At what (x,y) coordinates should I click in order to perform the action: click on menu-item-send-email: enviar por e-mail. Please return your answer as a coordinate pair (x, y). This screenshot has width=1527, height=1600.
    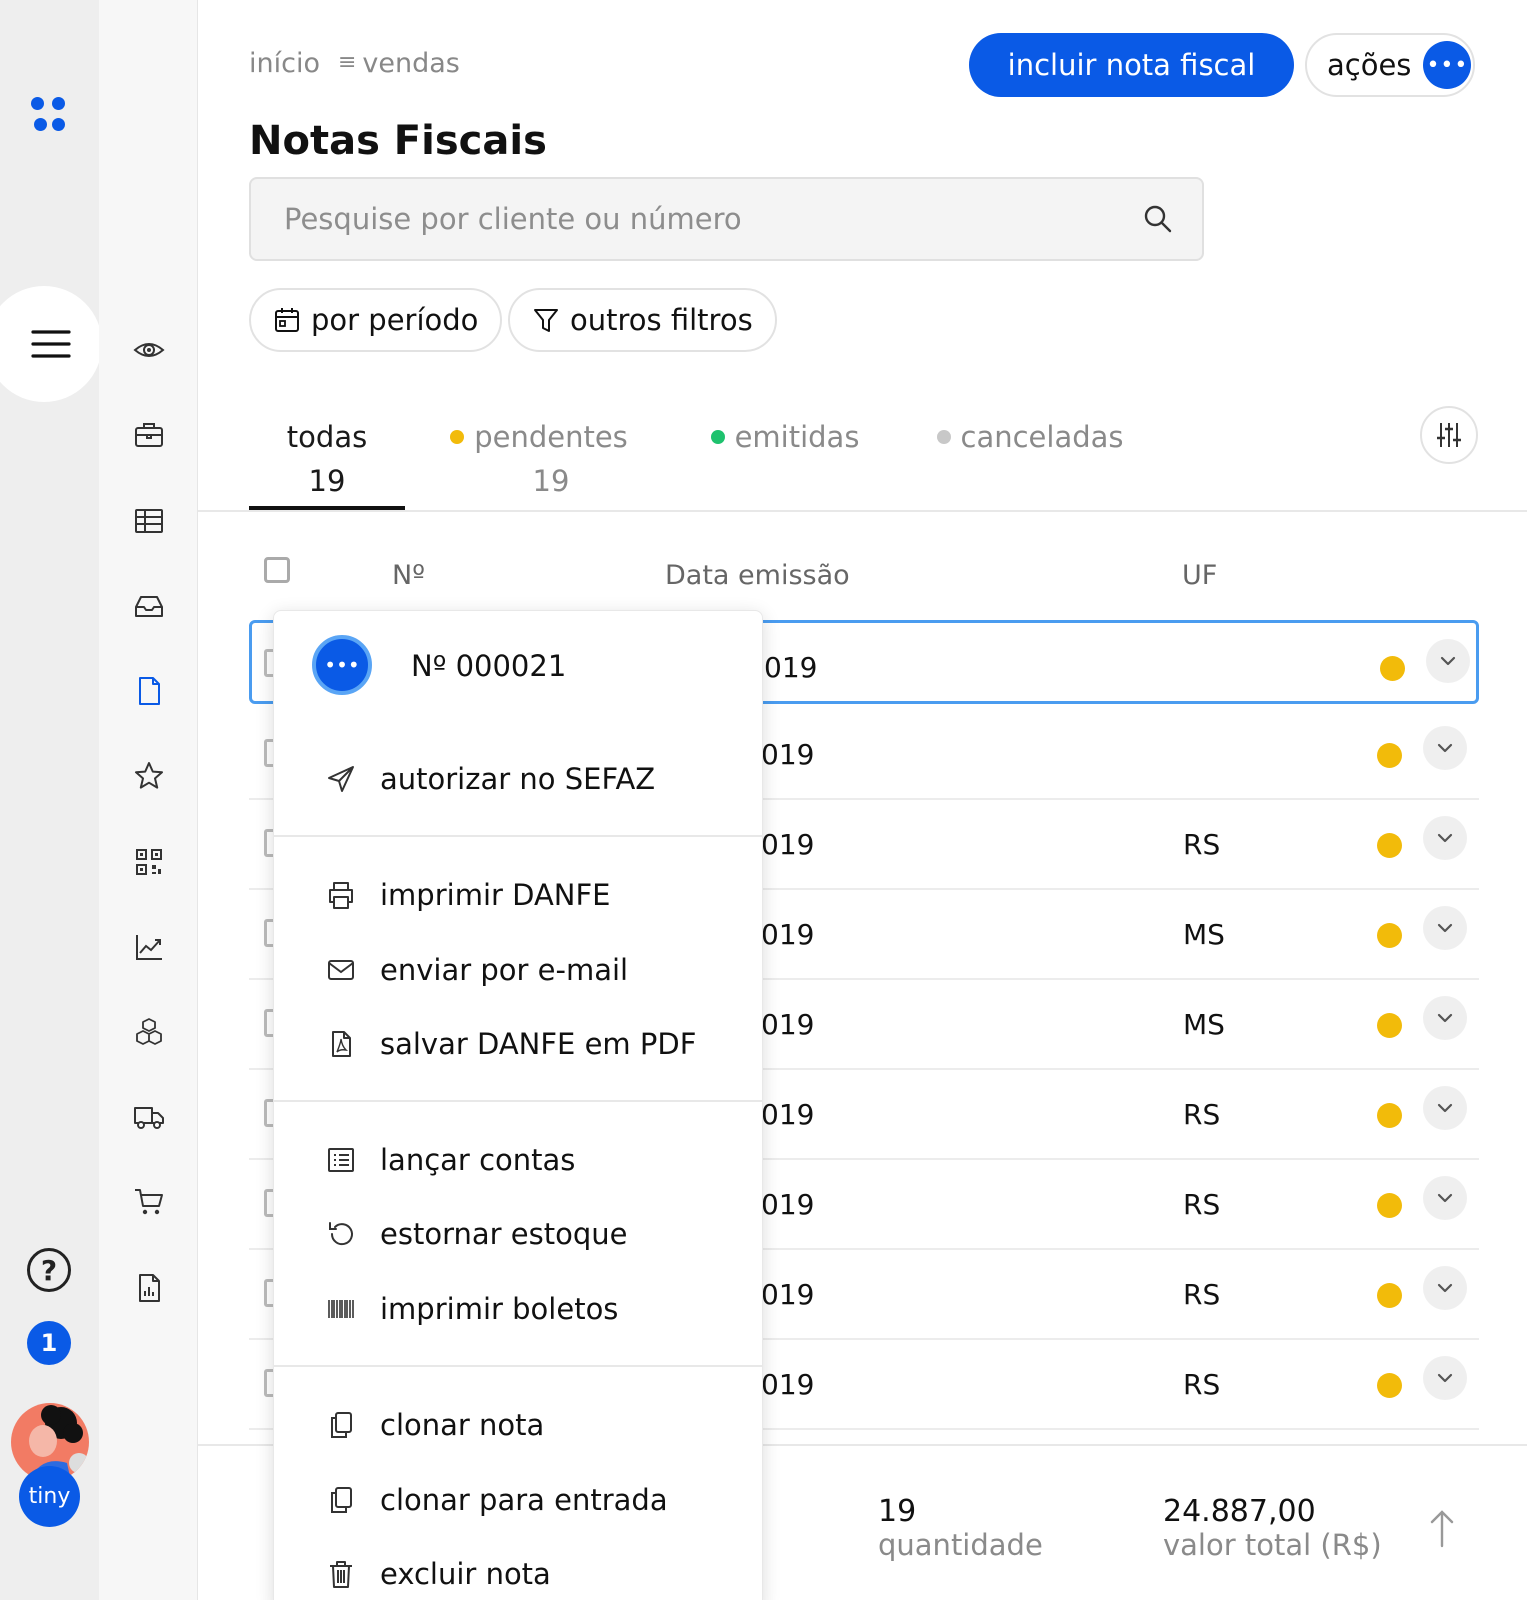
    Looking at the image, I should click on (477, 970).